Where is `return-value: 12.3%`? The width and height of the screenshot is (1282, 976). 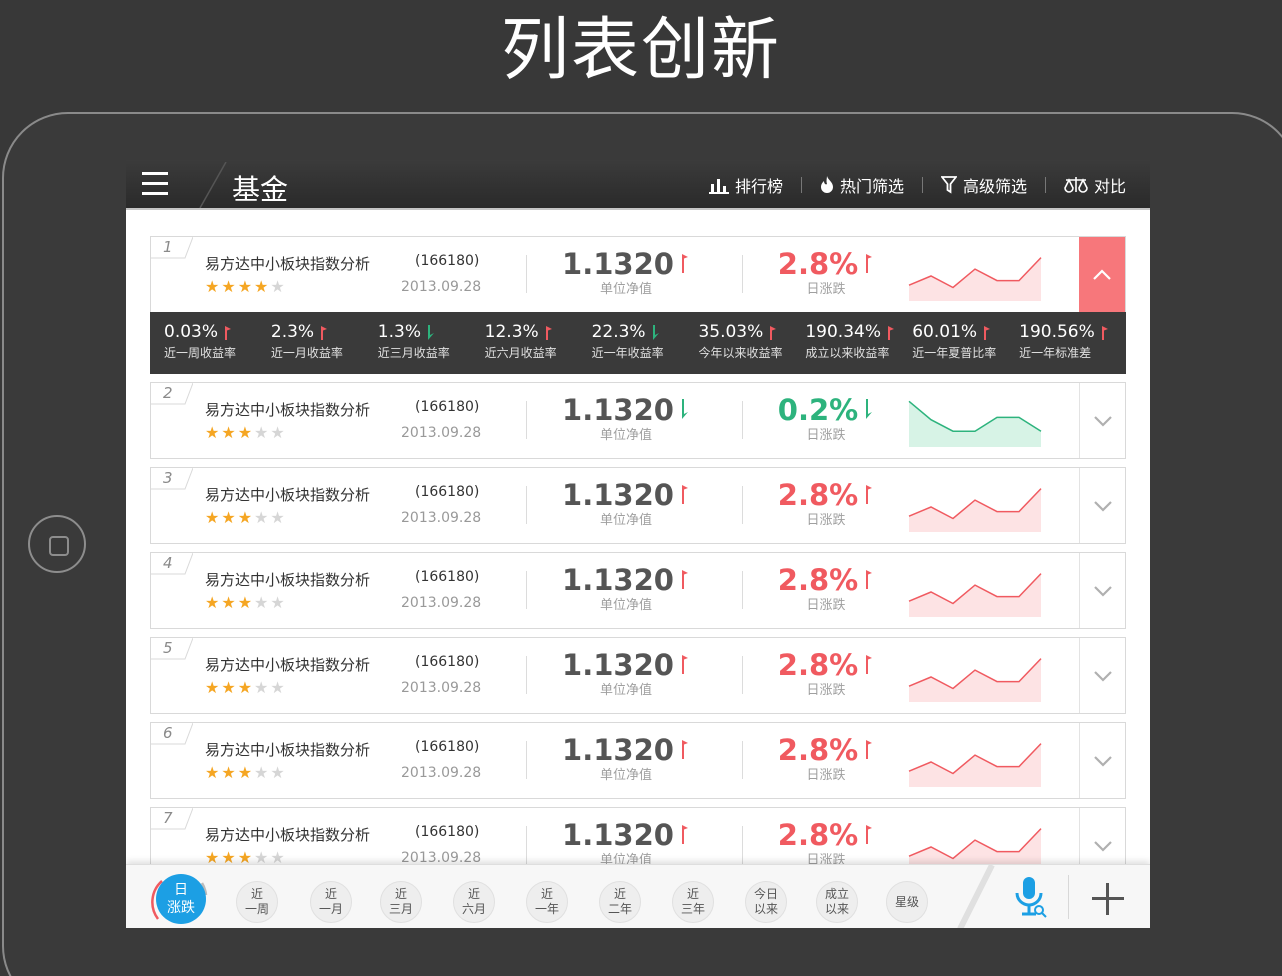 return-value: 12.3% is located at coordinates (538, 332).